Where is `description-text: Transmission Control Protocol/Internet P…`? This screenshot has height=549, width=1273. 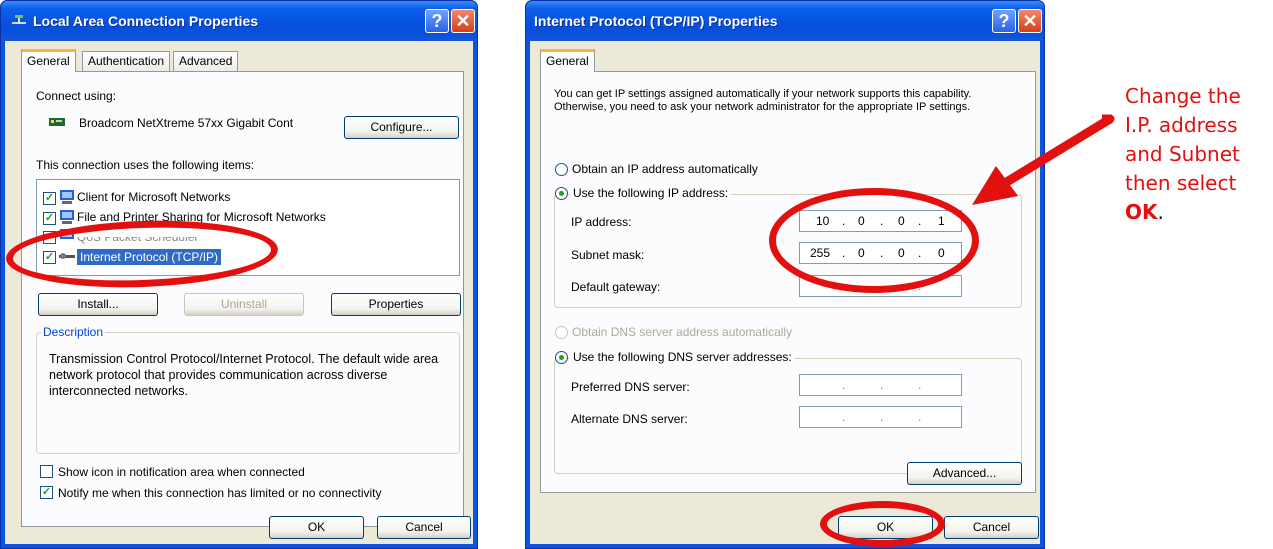 description-text: Transmission Control Protocol/Internet P… is located at coordinates (244, 375).